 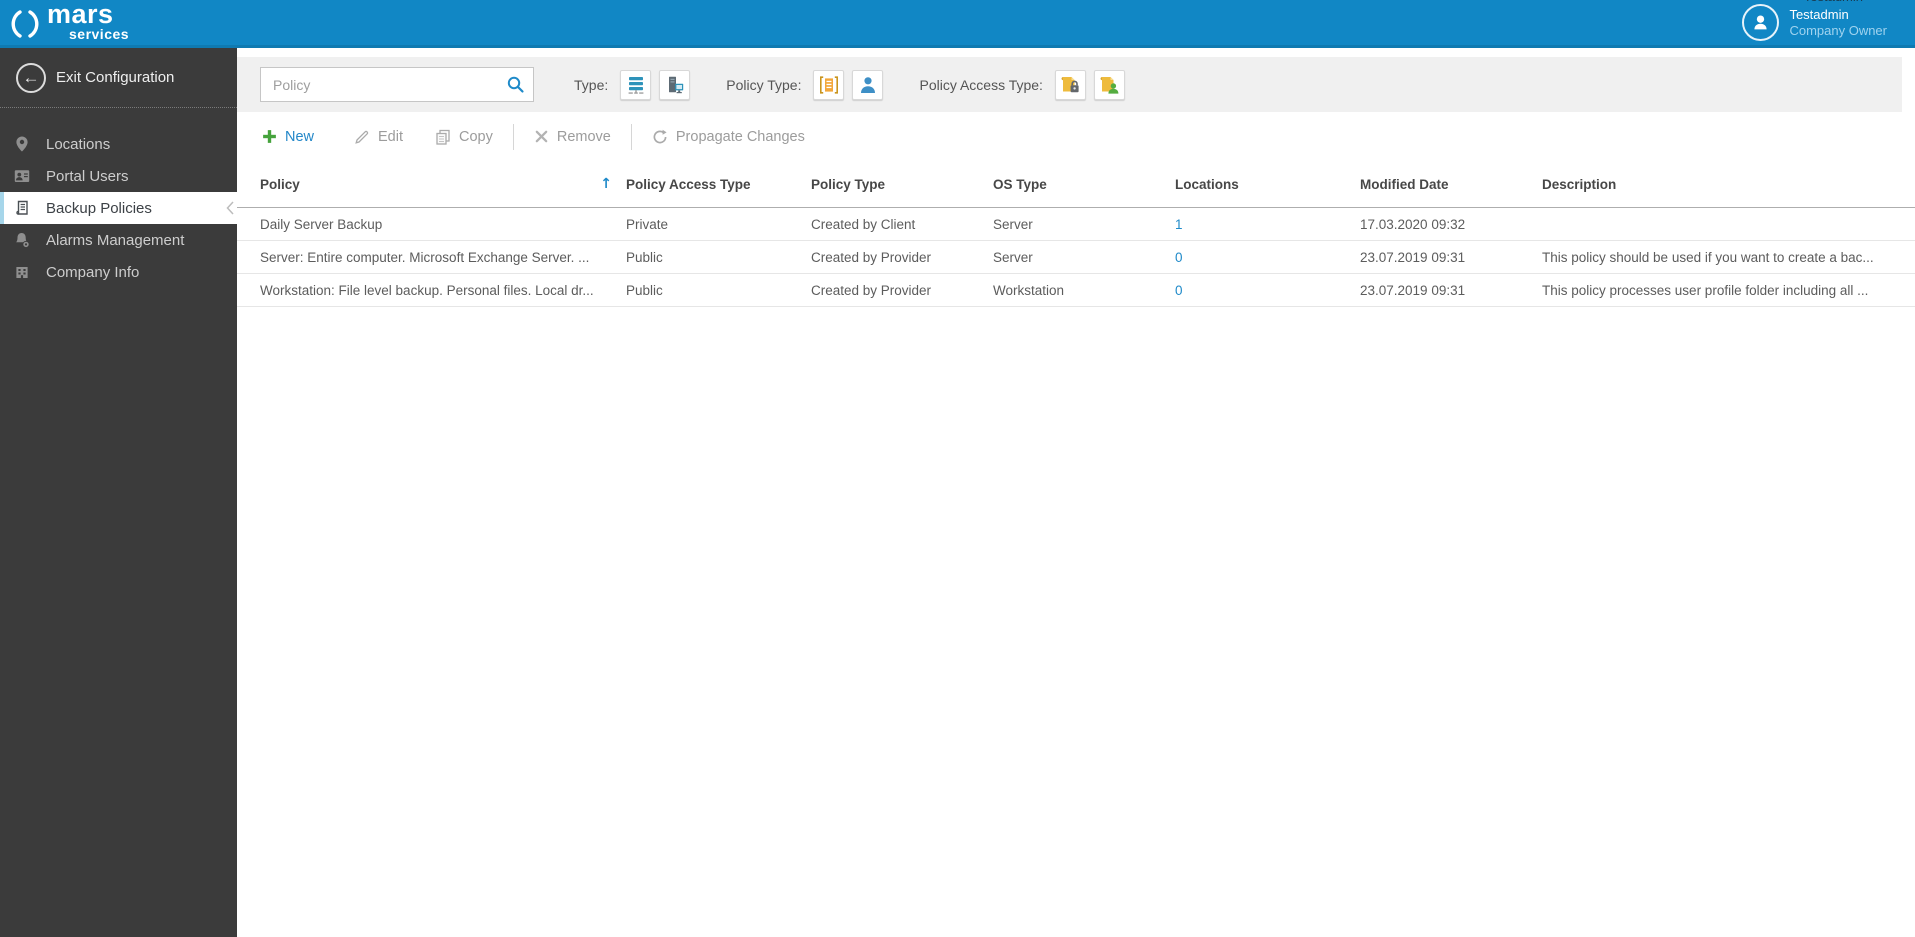 What do you see at coordinates (1413, 224) in the screenshot?
I see `modified-date-cell: 17.03.2020 09:32` at bounding box center [1413, 224].